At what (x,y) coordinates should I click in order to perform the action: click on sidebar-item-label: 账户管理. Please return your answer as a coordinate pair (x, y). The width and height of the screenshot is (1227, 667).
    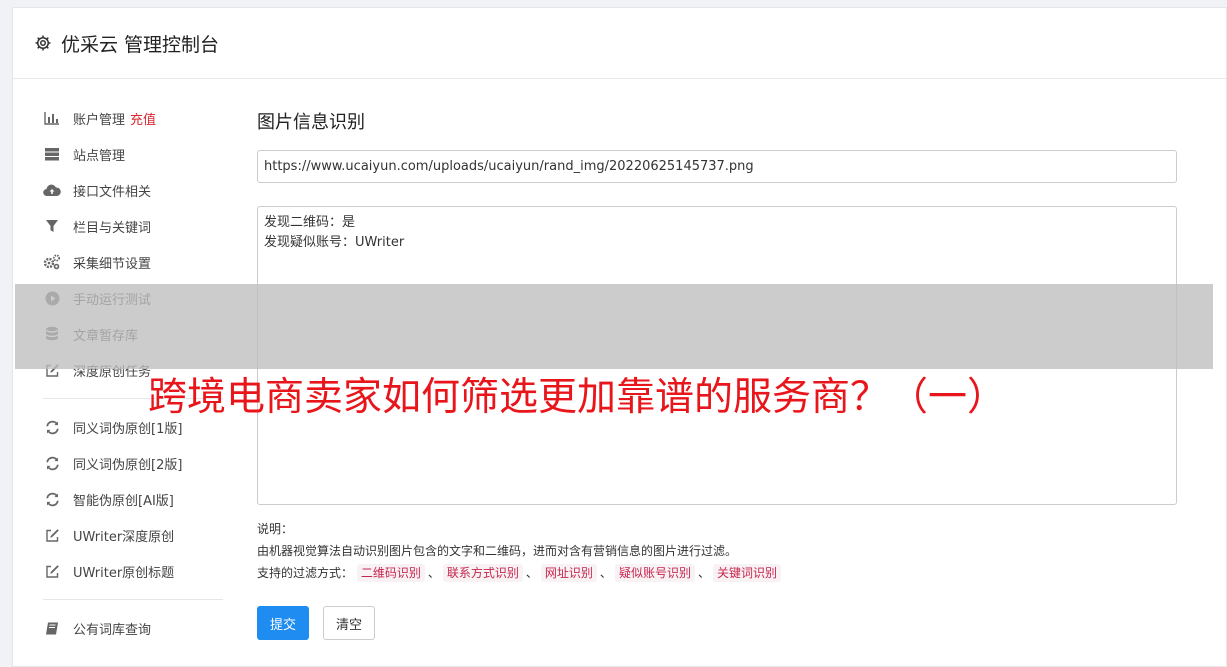
    Looking at the image, I should click on (99, 120).